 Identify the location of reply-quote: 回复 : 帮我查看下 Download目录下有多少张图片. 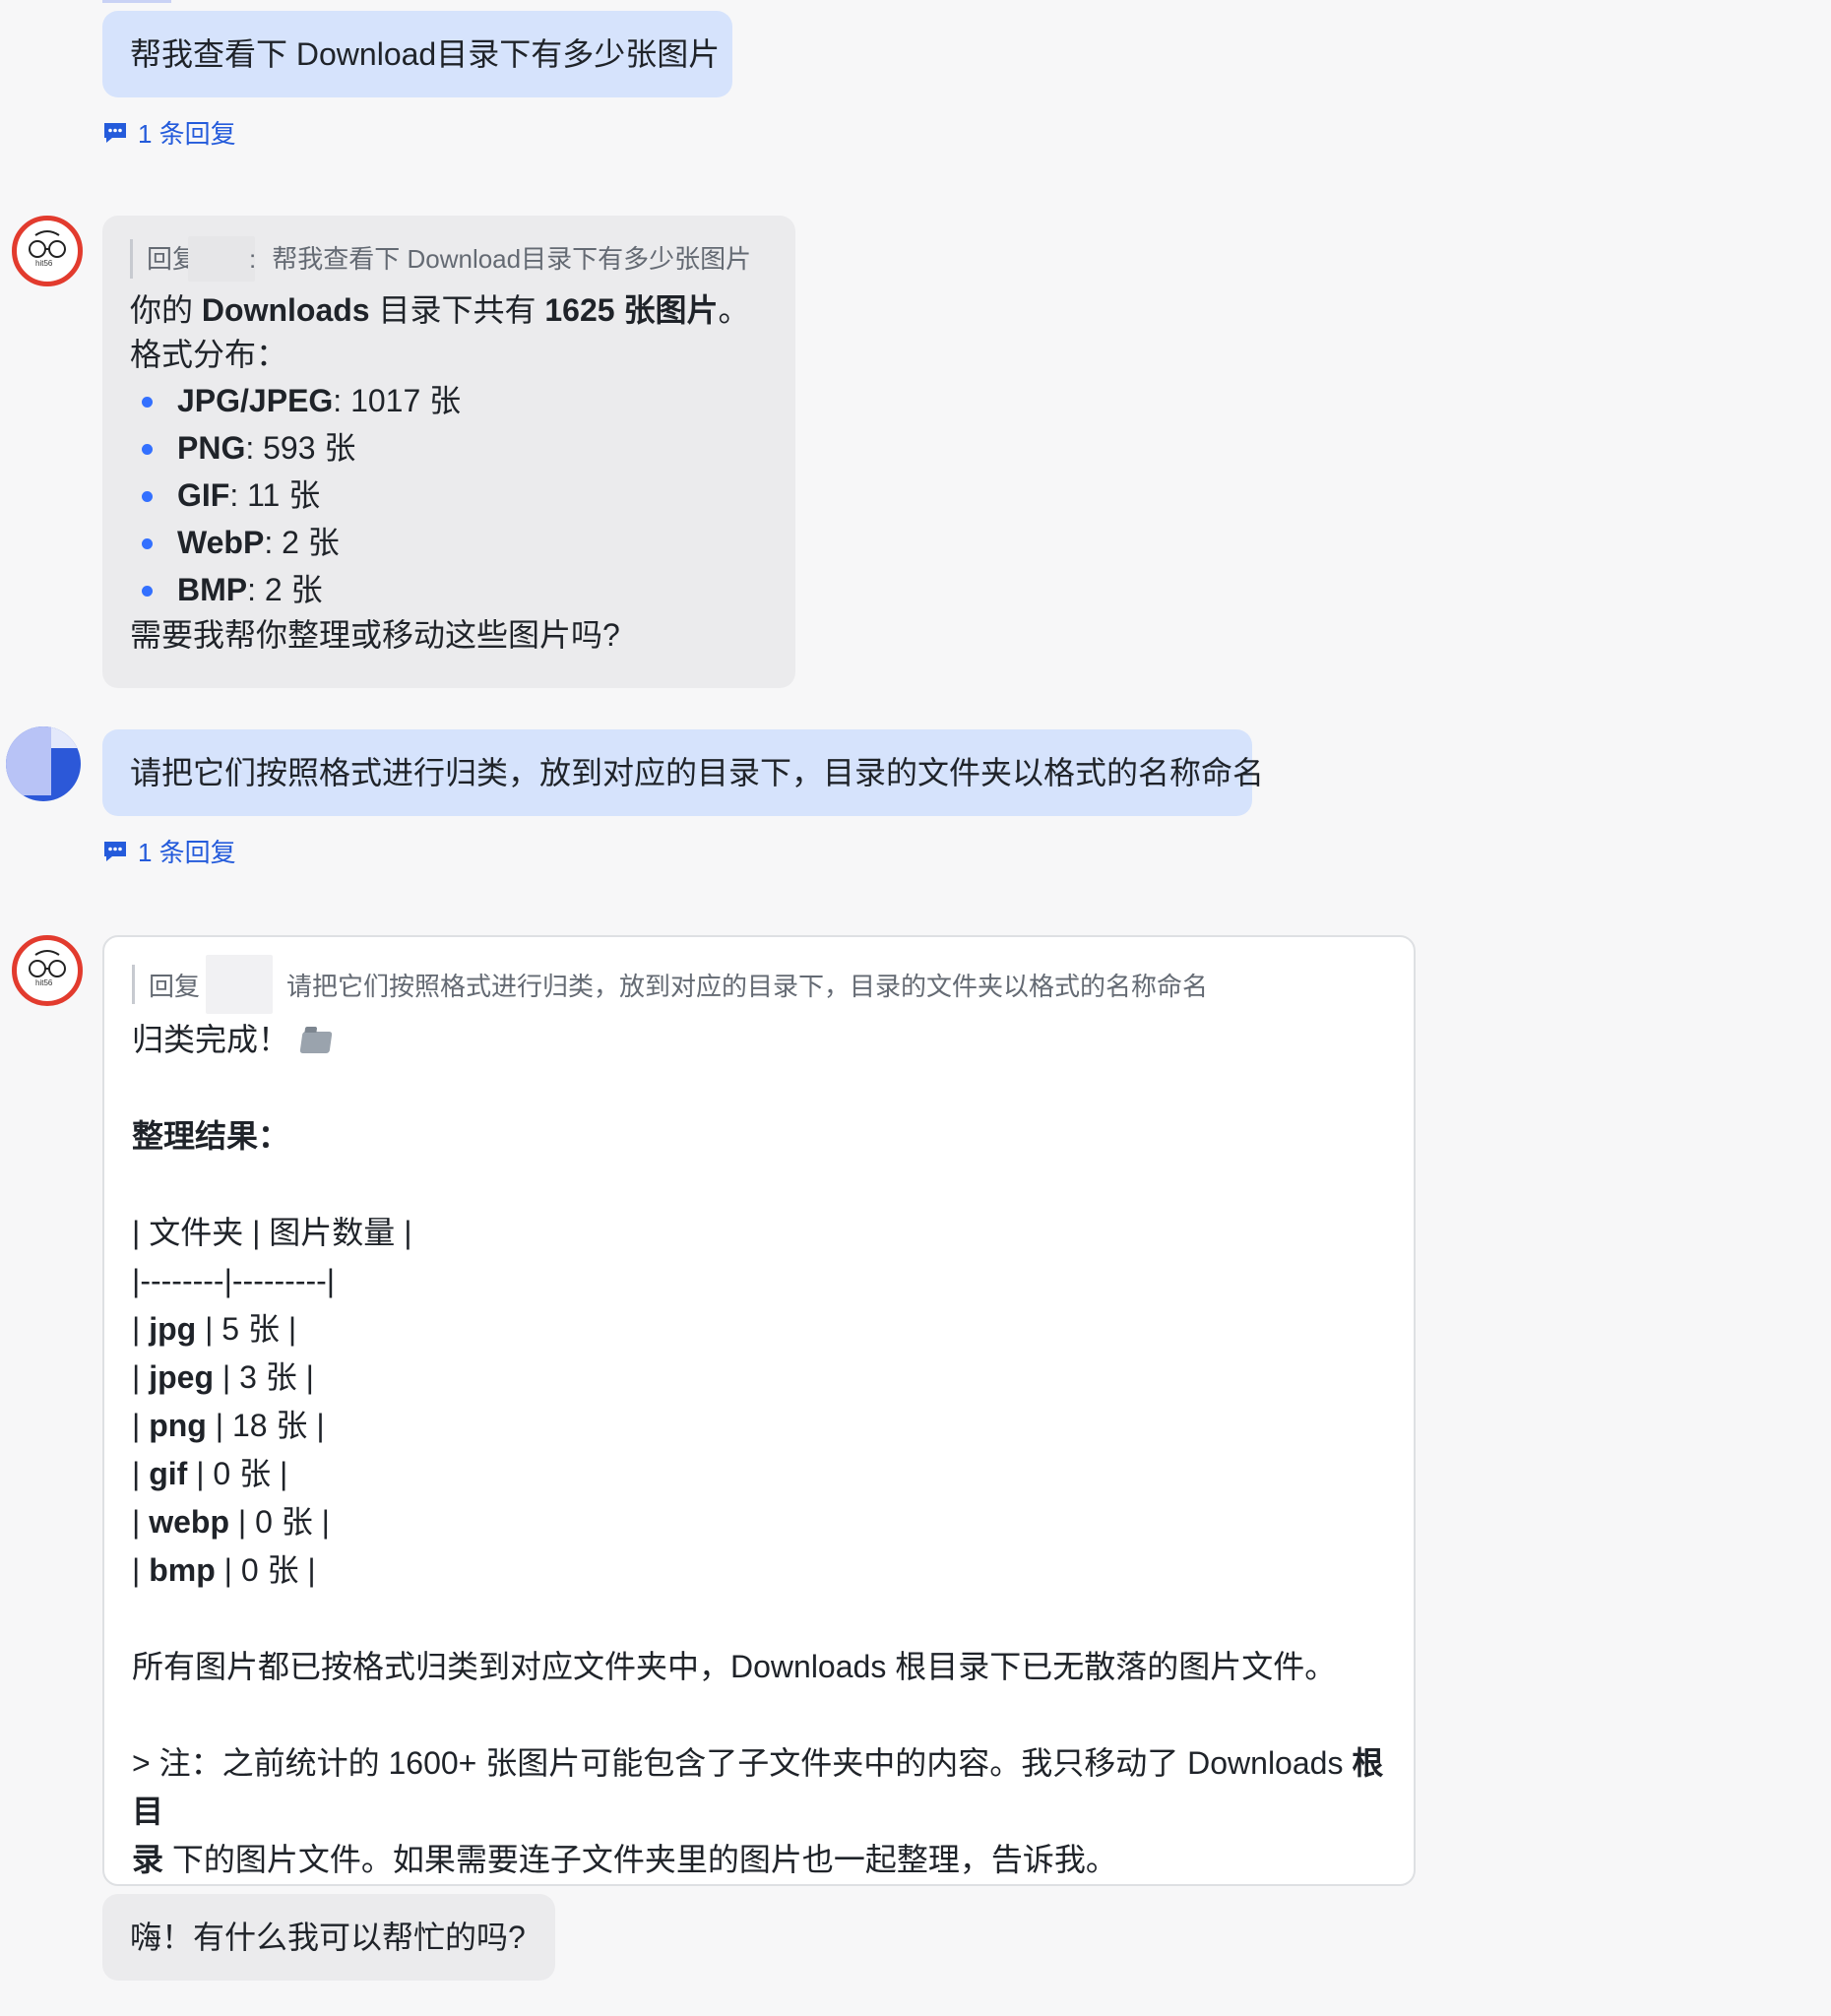
(449, 259).